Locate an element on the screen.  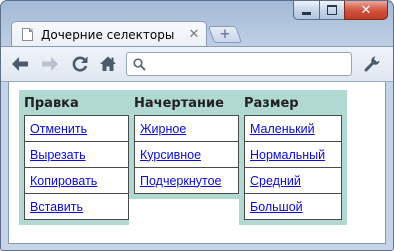
back-button is located at coordinates (20, 64).